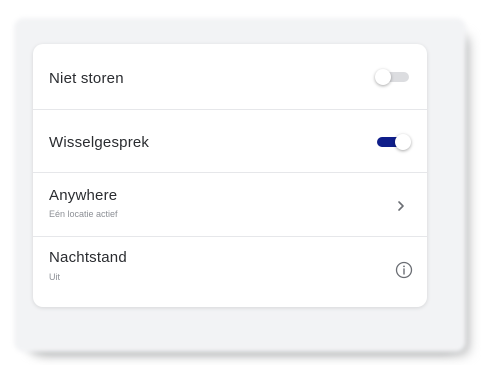  Describe the element at coordinates (54, 277) in the screenshot. I see `setting-sublabel: Uit` at that location.